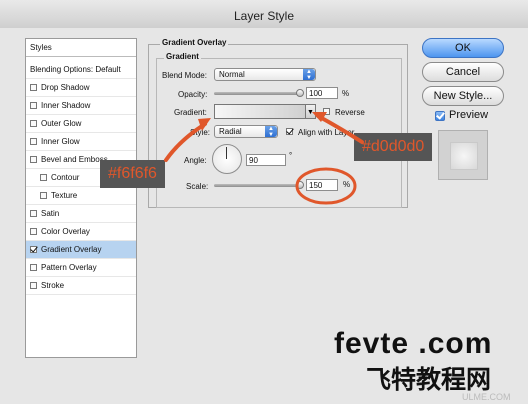 This screenshot has width=528, height=404. I want to click on arrow-line-right, so click(340, 129).